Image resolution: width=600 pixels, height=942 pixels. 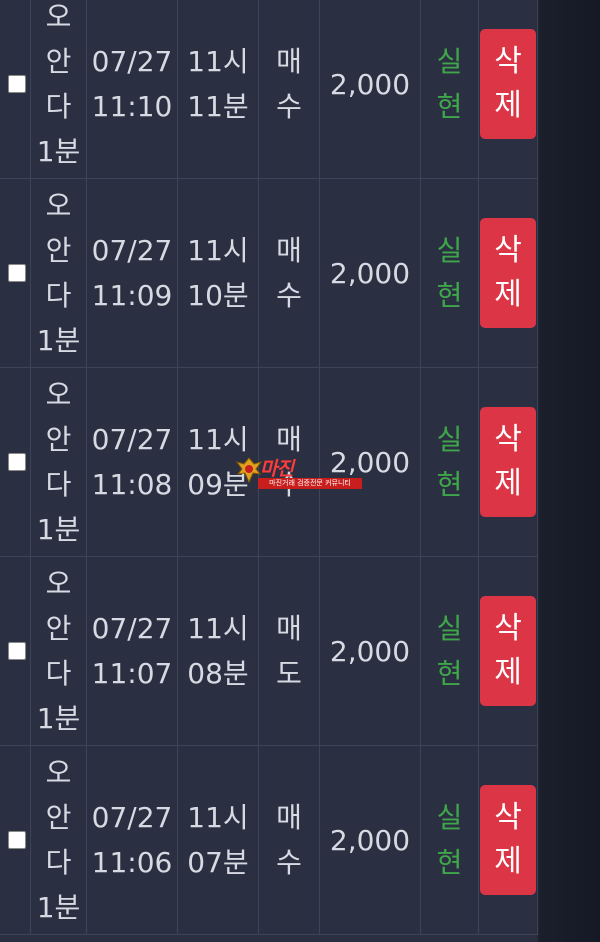 What do you see at coordinates (218, 462) in the screenshot?
I see `round-cell: 11시 09분` at bounding box center [218, 462].